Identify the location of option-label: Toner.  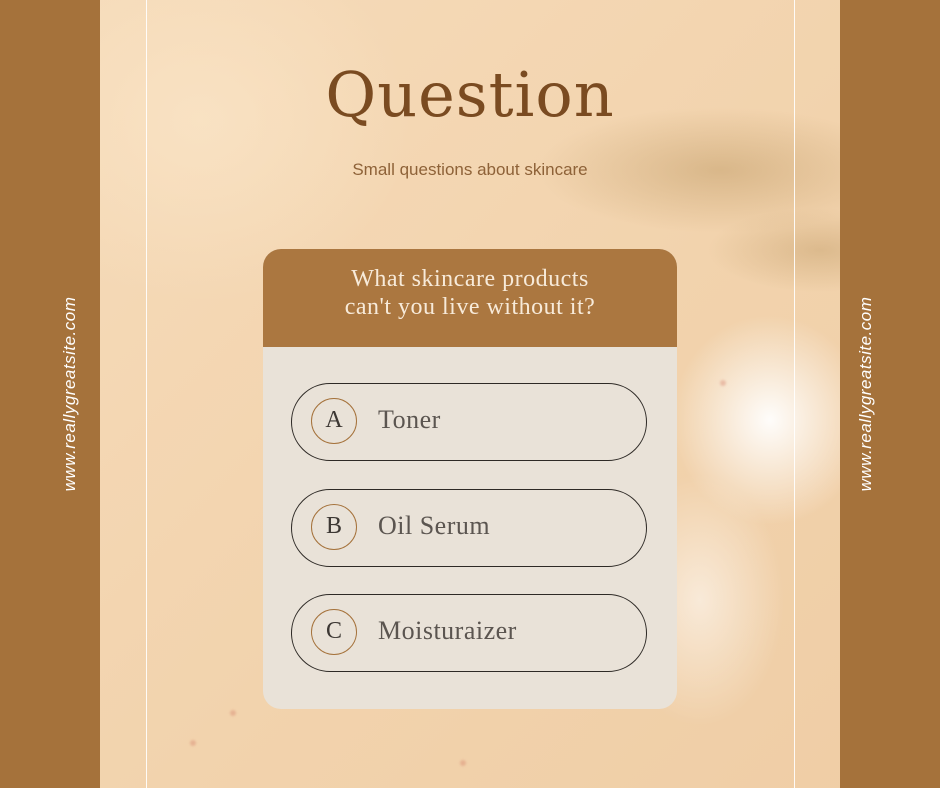
(409, 419).